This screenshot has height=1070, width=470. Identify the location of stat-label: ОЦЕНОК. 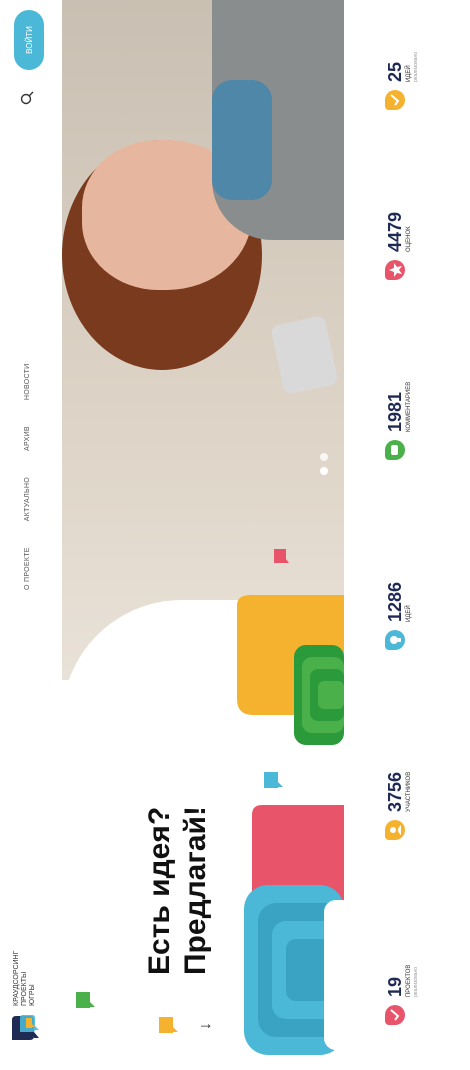
(409, 239).